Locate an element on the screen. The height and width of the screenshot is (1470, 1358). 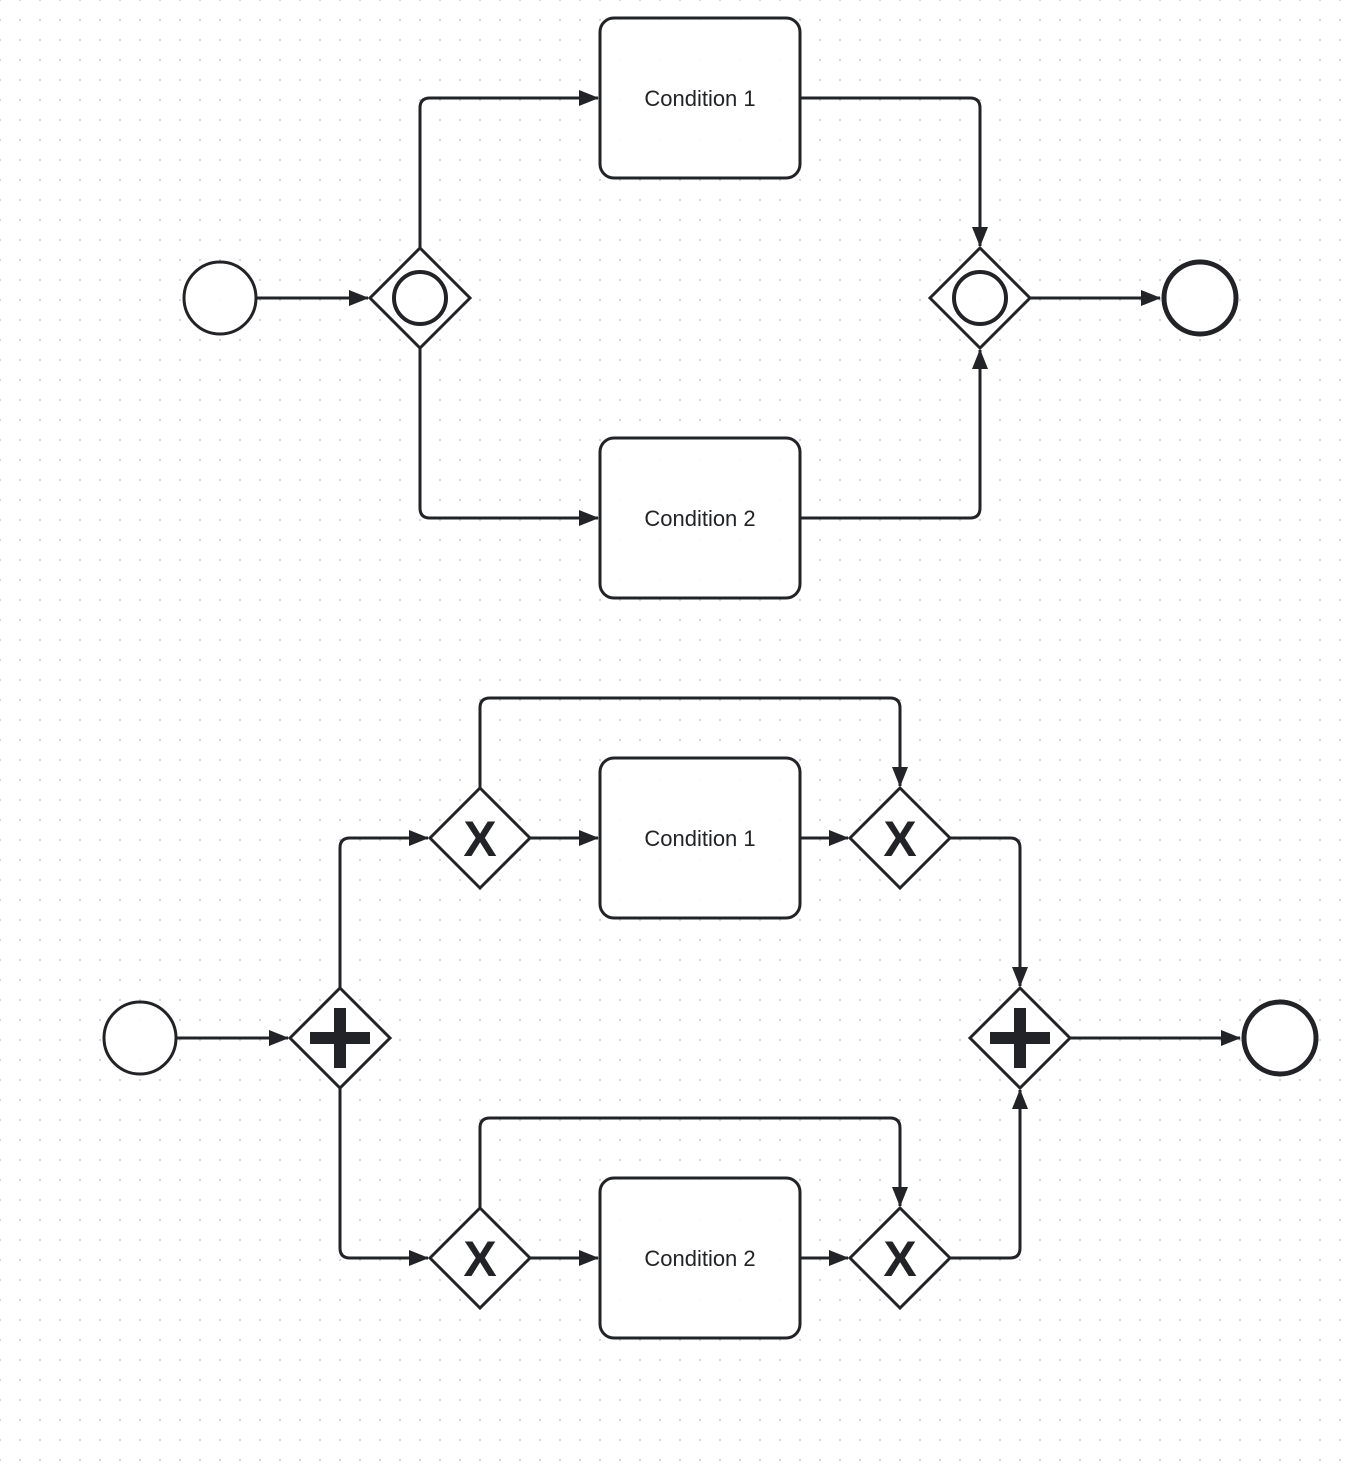
flow-split-to-condition2 is located at coordinates (508, 437).